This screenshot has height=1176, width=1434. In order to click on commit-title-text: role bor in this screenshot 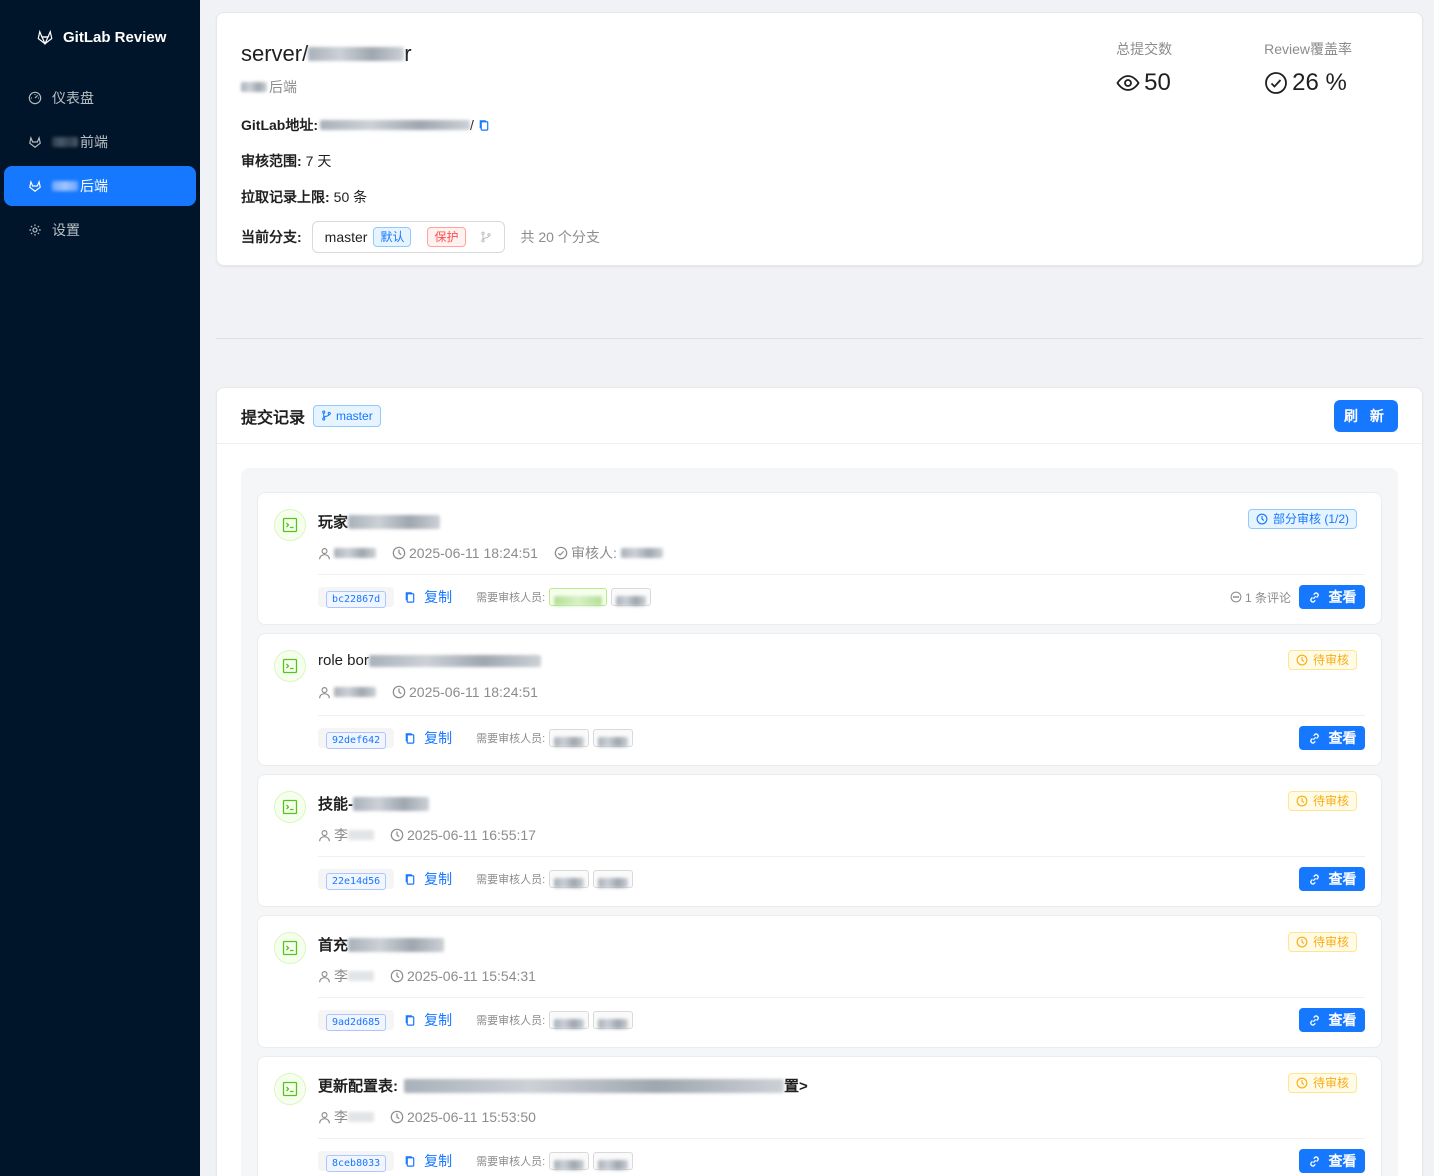, I will do `click(343, 660)`.